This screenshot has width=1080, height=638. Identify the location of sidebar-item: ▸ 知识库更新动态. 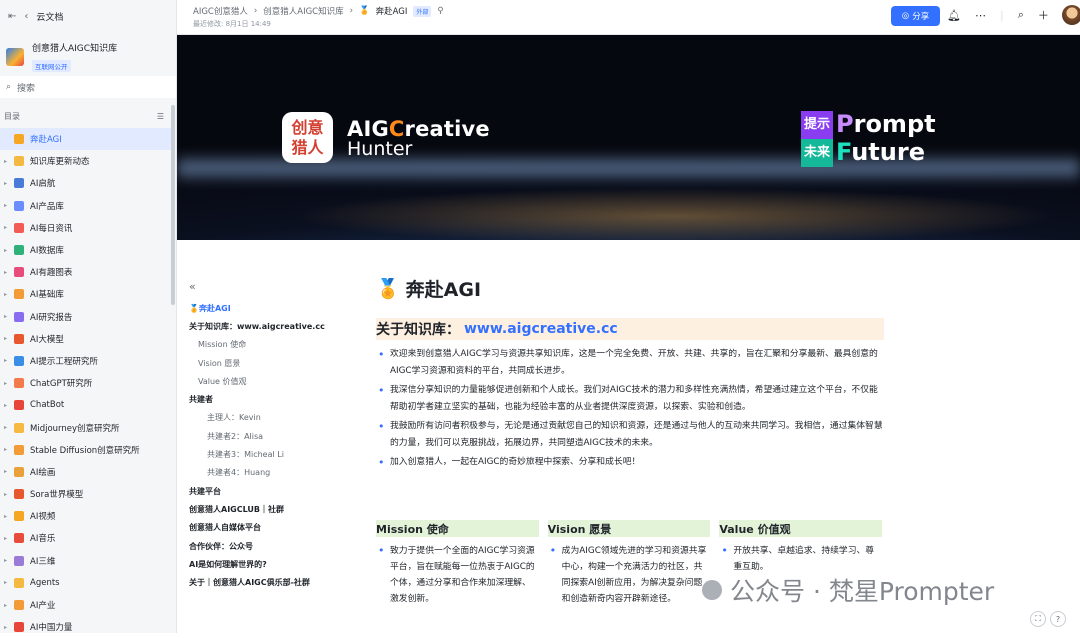
(88, 161).